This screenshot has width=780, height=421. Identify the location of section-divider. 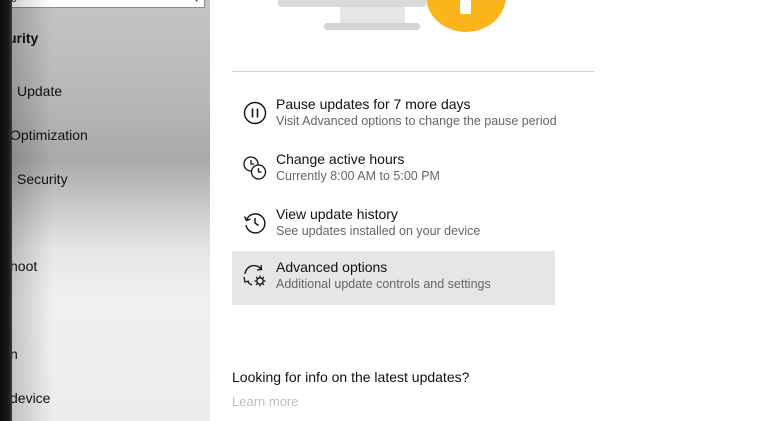
(413, 71).